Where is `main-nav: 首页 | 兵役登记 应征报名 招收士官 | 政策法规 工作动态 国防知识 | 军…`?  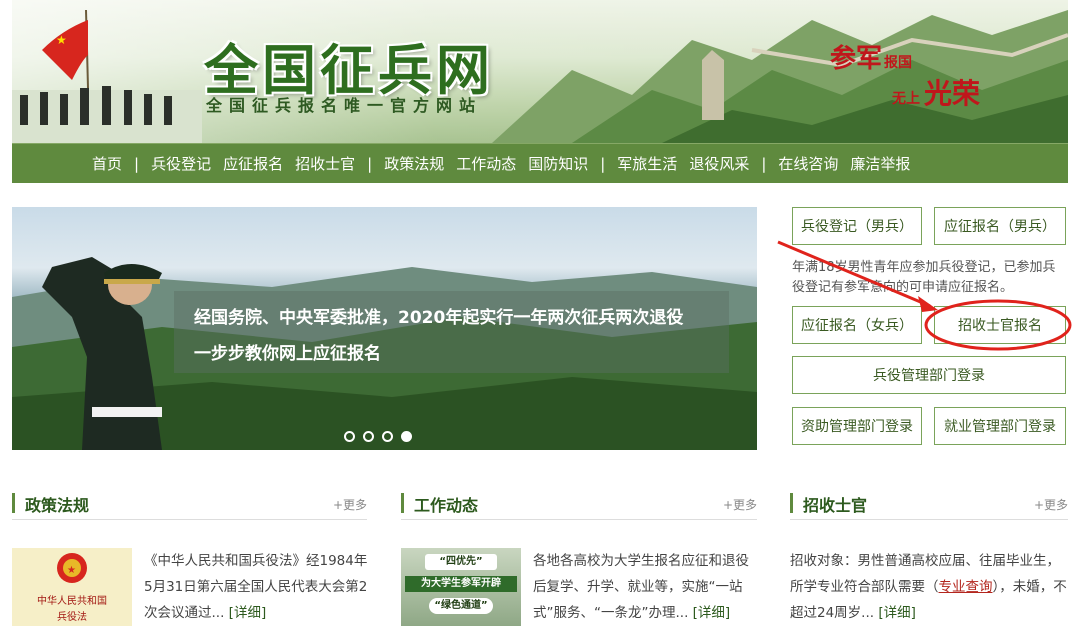 main-nav: 首页 | 兵役登记 应征报名 招收士官 | 政策法规 工作动态 国防知识 | 军… is located at coordinates (540, 163).